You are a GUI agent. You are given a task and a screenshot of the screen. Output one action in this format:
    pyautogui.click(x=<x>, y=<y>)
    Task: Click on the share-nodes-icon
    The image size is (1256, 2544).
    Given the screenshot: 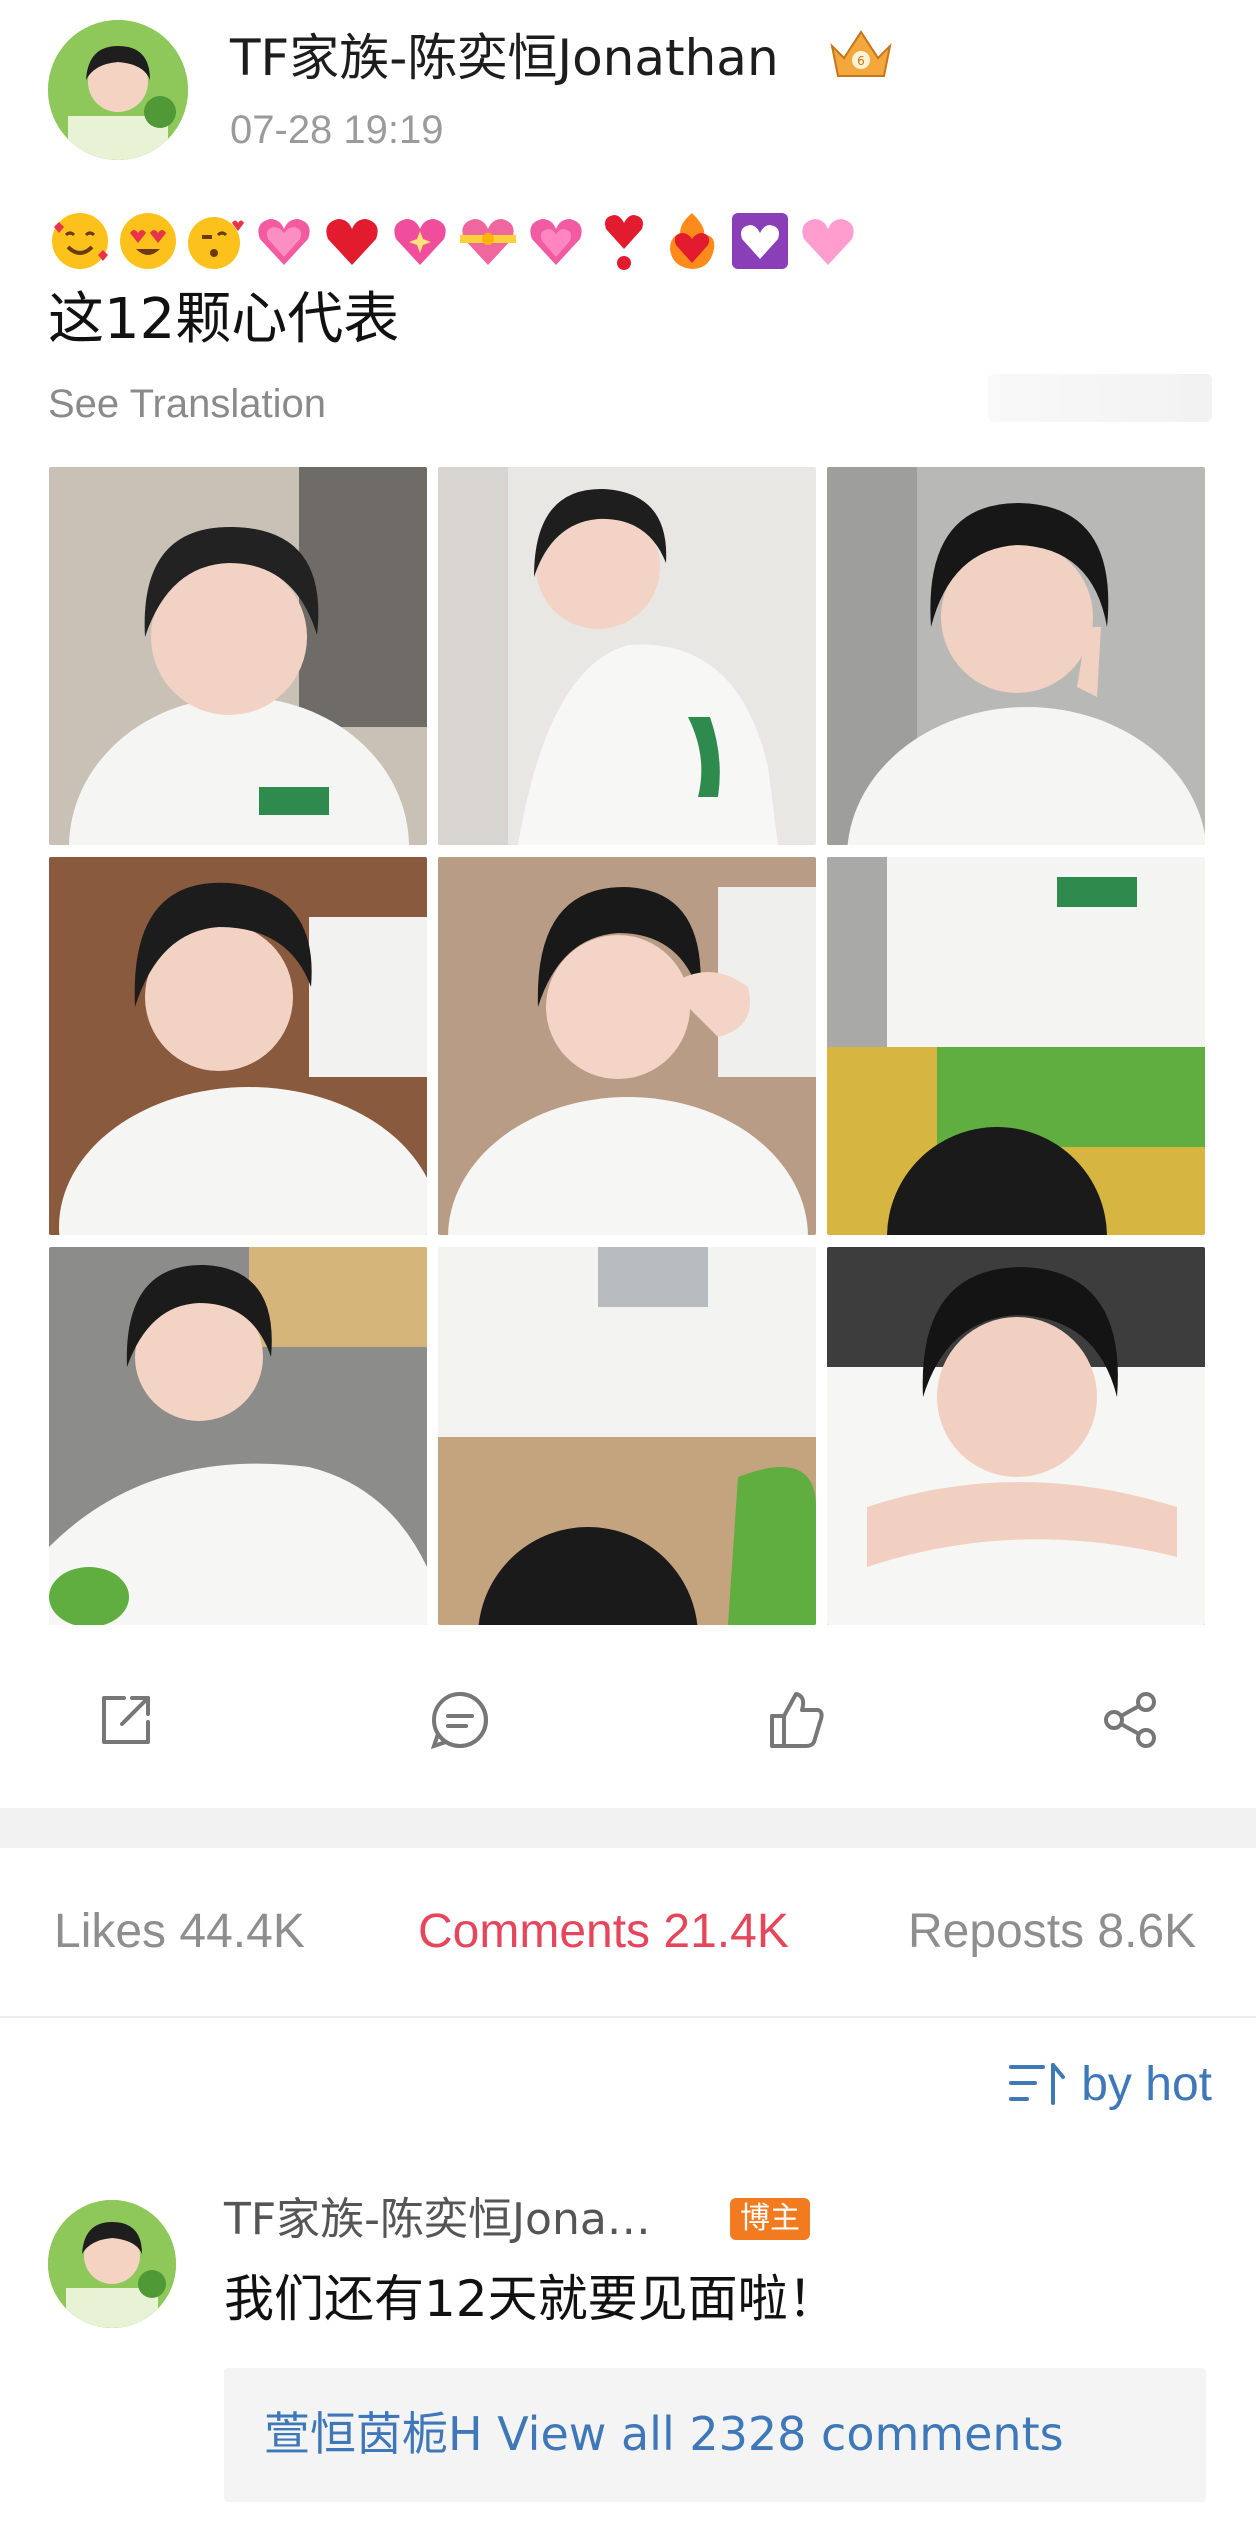 What is the action you would take?
    pyautogui.click(x=1130, y=1720)
    